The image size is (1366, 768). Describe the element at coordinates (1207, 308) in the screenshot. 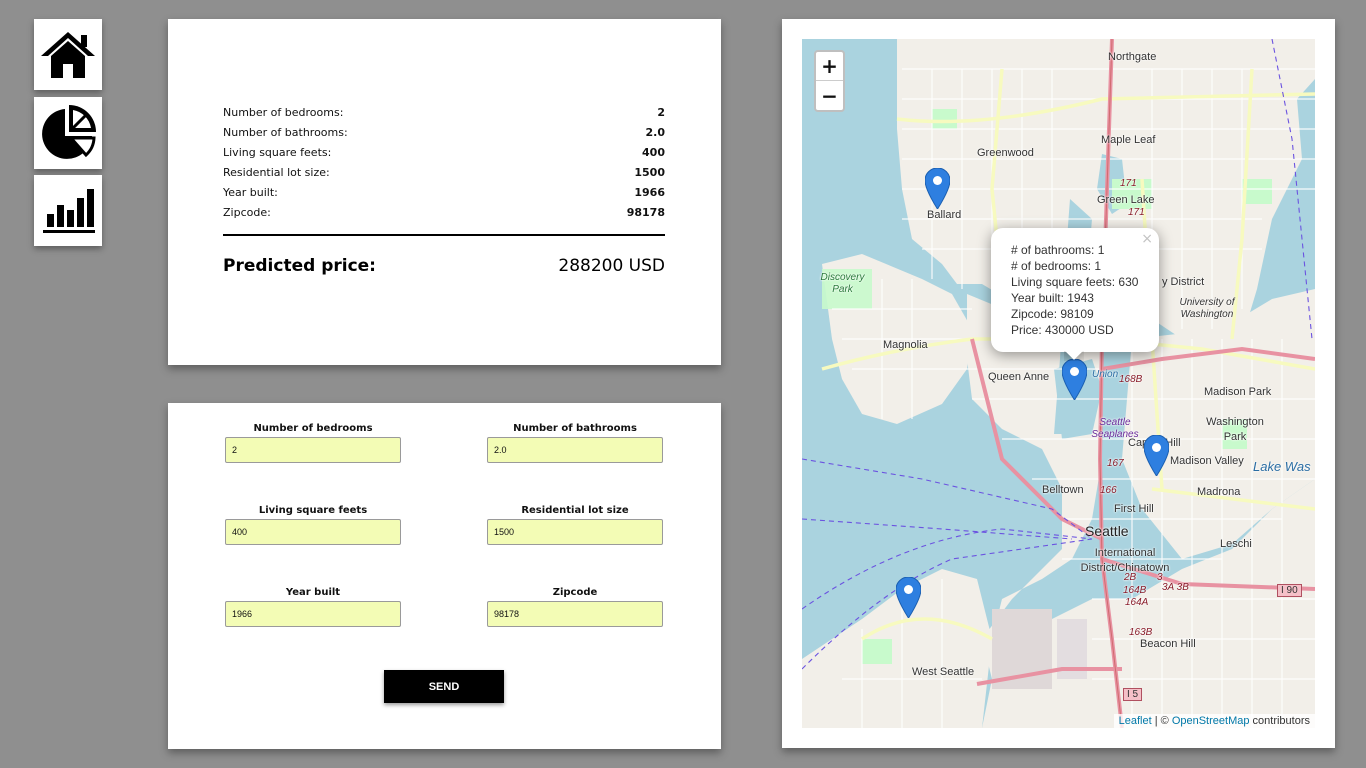

I see `map-label: University of Washington` at that location.